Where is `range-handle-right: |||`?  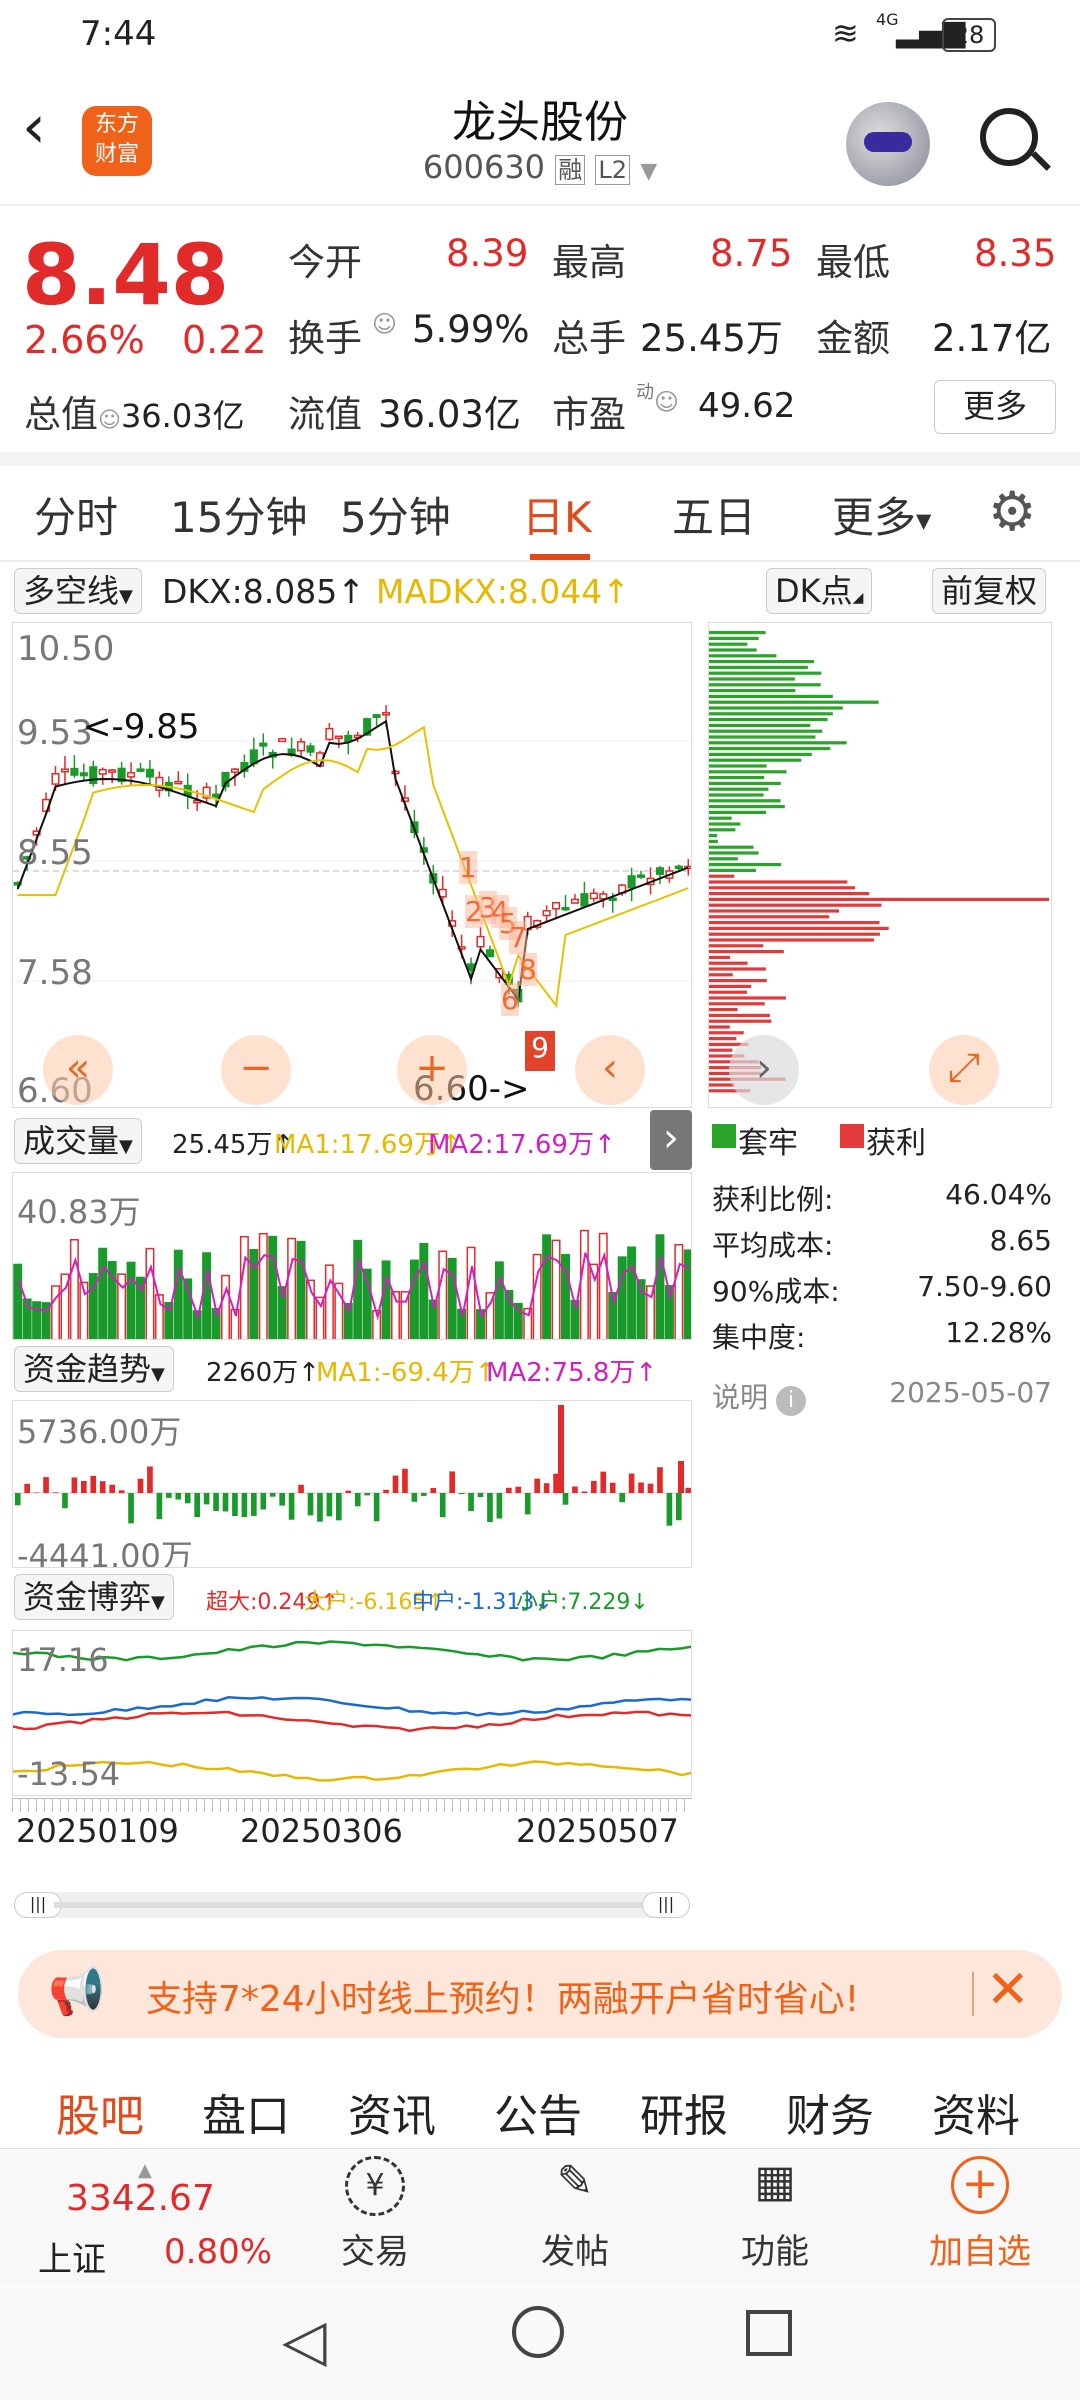
range-handle-right: ||| is located at coordinates (666, 1905).